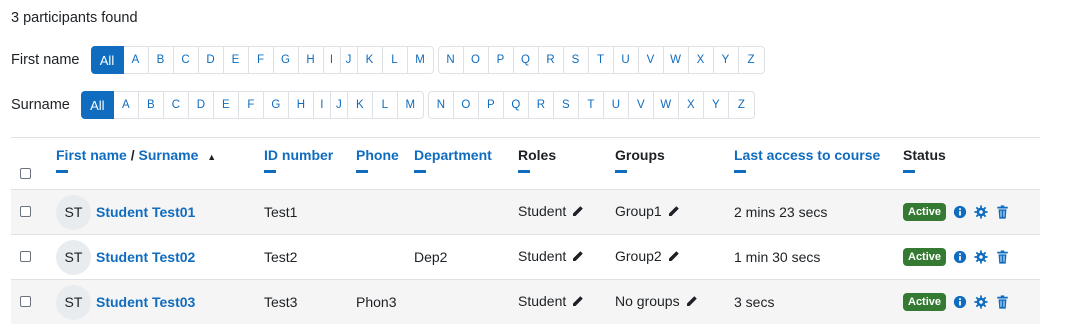 Image resolution: width=1067 pixels, height=333 pixels. What do you see at coordinates (311, 60) in the screenshot?
I see `first-name-letter-h: H` at bounding box center [311, 60].